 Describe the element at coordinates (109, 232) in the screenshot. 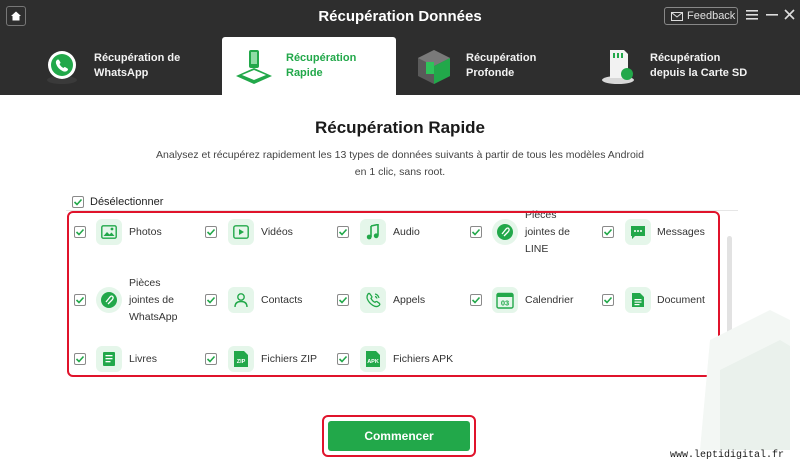

I see `photo-icon` at that location.